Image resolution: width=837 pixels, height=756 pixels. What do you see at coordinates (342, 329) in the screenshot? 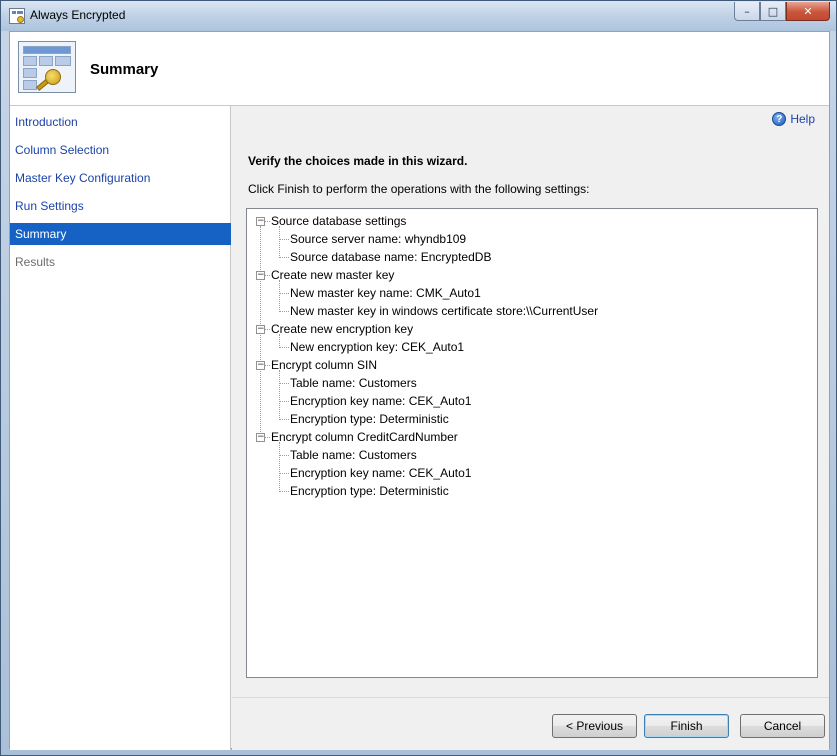
I see `tree-node: Create new encryption key` at bounding box center [342, 329].